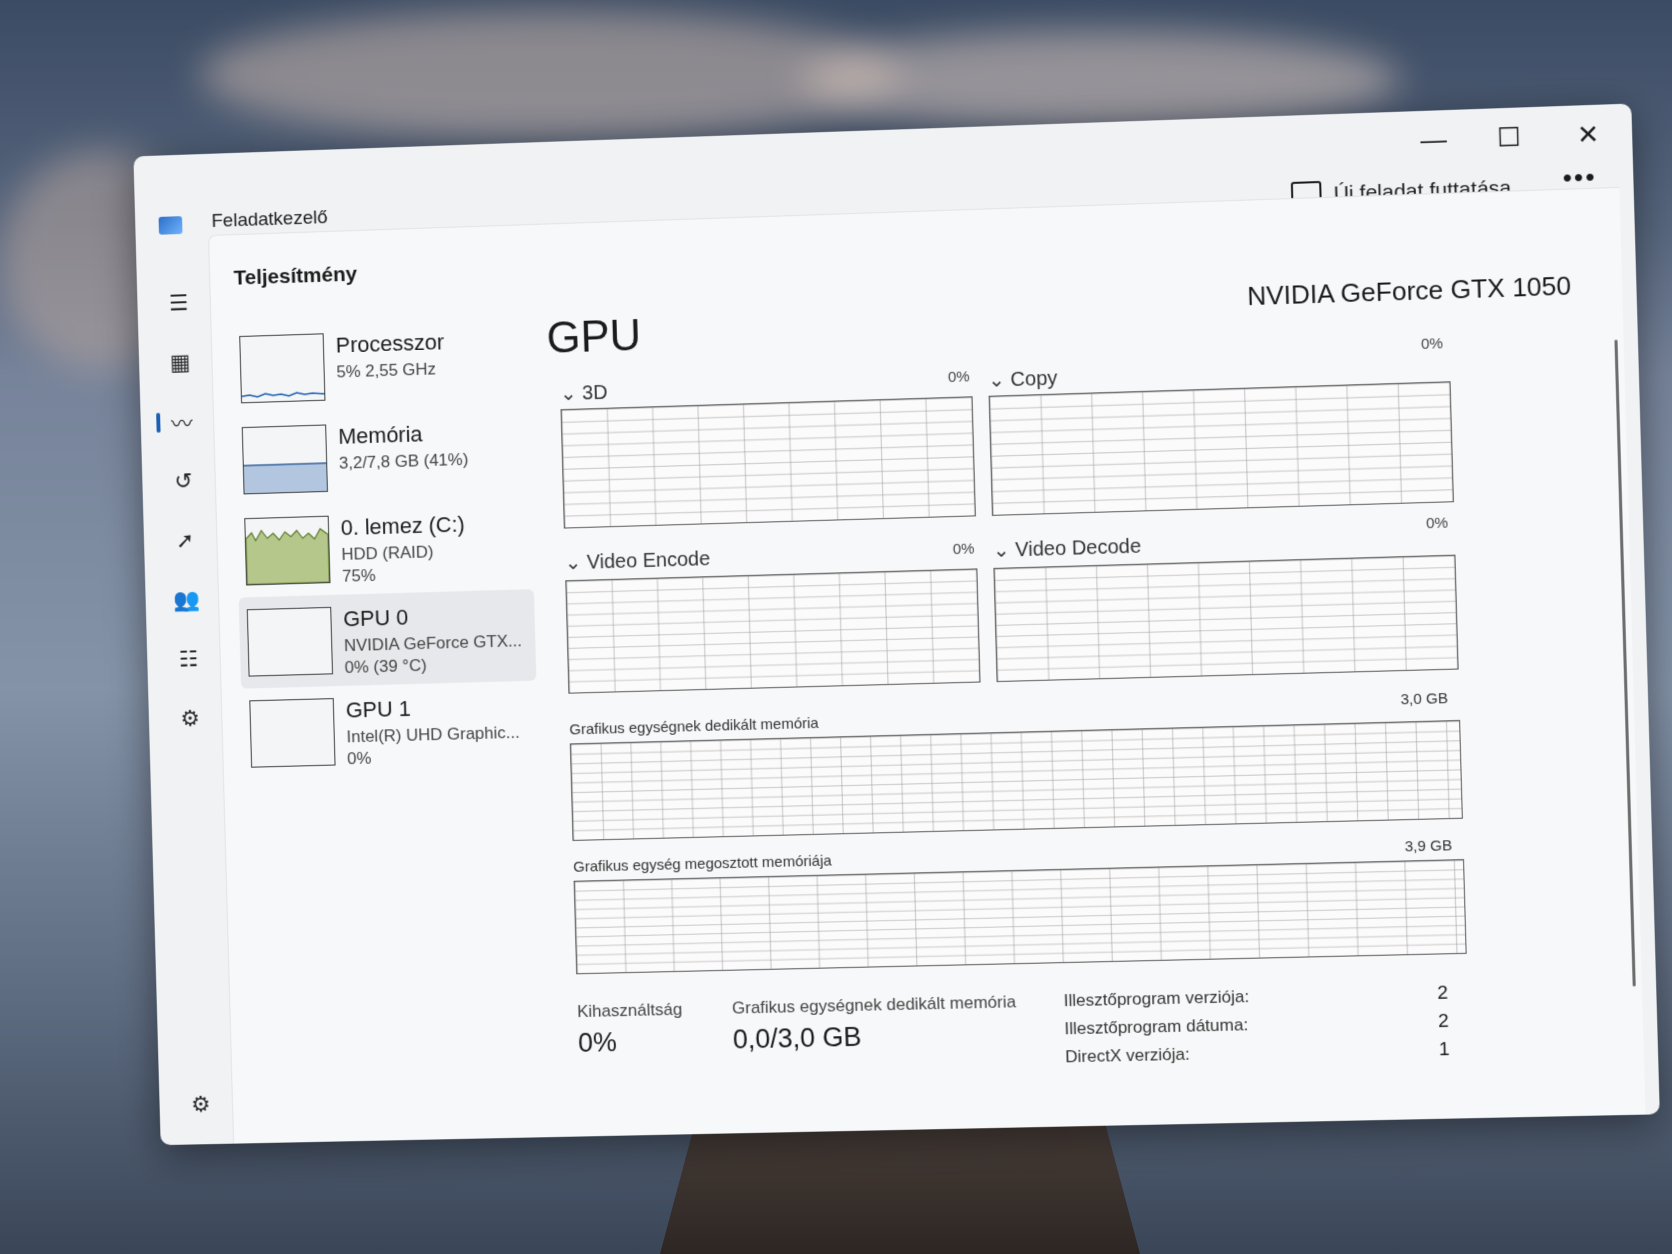 Image resolution: width=1672 pixels, height=1254 pixels. I want to click on details-icon: ☷, so click(188, 659).